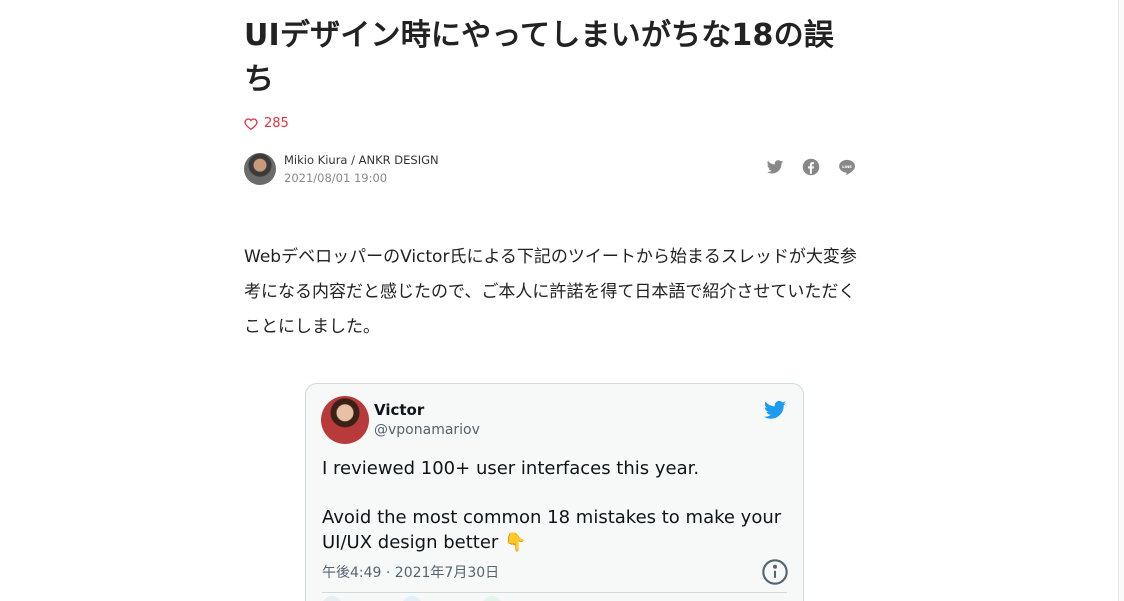  What do you see at coordinates (361, 160) in the screenshot?
I see `author-name: Mikio Kiura / ANKR DESIGN` at bounding box center [361, 160].